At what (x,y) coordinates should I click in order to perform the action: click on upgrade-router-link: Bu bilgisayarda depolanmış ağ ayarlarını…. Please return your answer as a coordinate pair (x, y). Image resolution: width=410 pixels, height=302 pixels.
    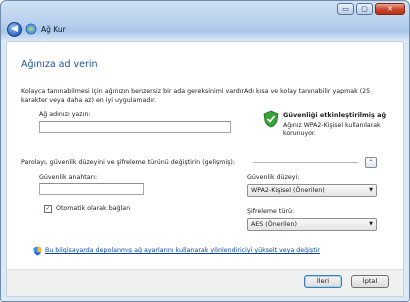
    Looking at the image, I should click on (182, 250).